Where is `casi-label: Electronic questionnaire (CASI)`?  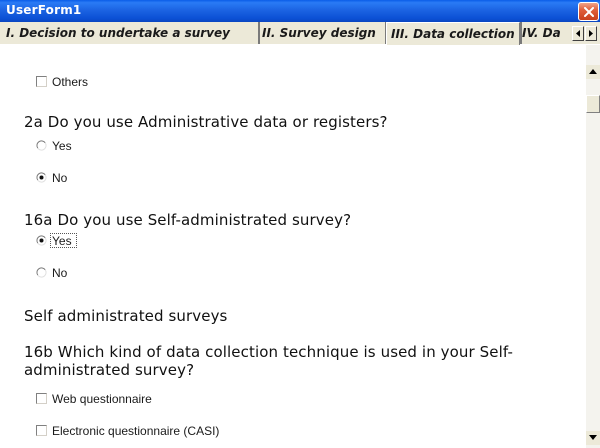
casi-label: Electronic questionnaire (CASI) is located at coordinates (136, 431).